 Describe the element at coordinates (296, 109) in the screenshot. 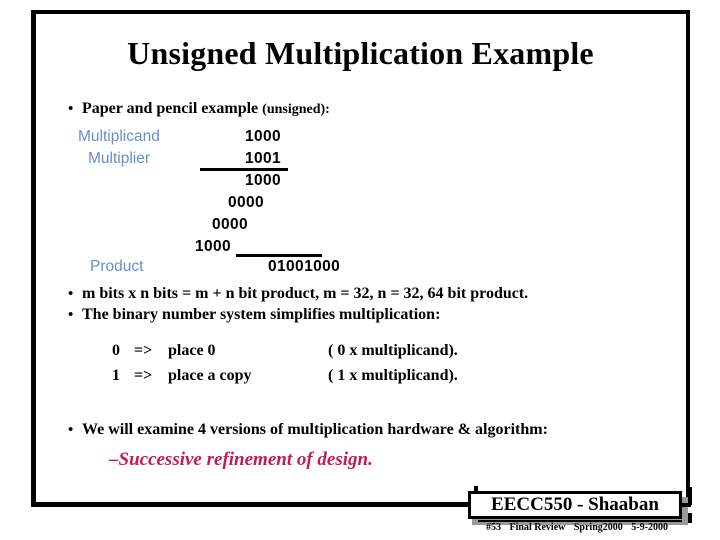

I see `bullet-paper-pencil-qualifier: (unsigned):` at that location.